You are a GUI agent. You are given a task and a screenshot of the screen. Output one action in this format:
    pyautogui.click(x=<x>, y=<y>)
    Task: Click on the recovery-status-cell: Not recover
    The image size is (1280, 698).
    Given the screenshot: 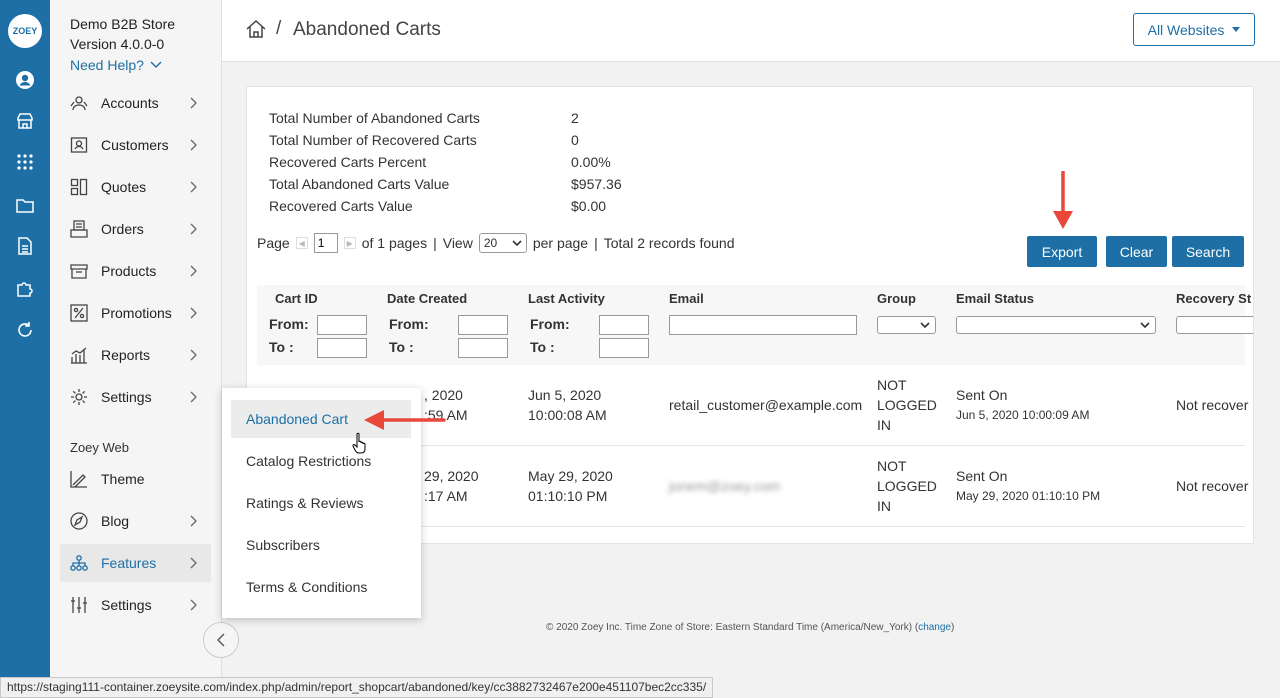 What is the action you would take?
    pyautogui.click(x=1212, y=405)
    